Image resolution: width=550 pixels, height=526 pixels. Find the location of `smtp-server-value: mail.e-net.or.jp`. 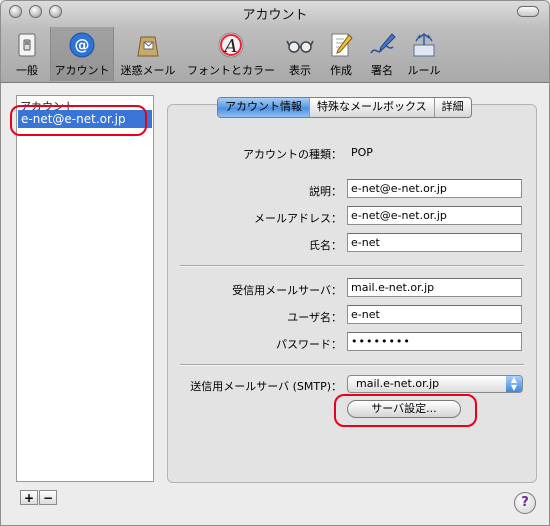

smtp-server-value: mail.e-net.or.jp is located at coordinates (398, 383).